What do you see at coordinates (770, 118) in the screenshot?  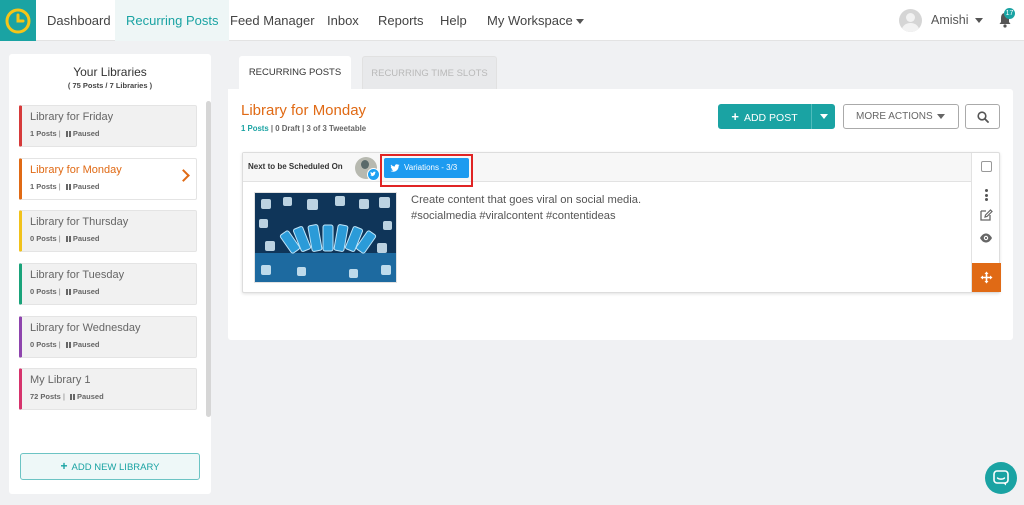 I see `add-post-label: ADD POST` at bounding box center [770, 118].